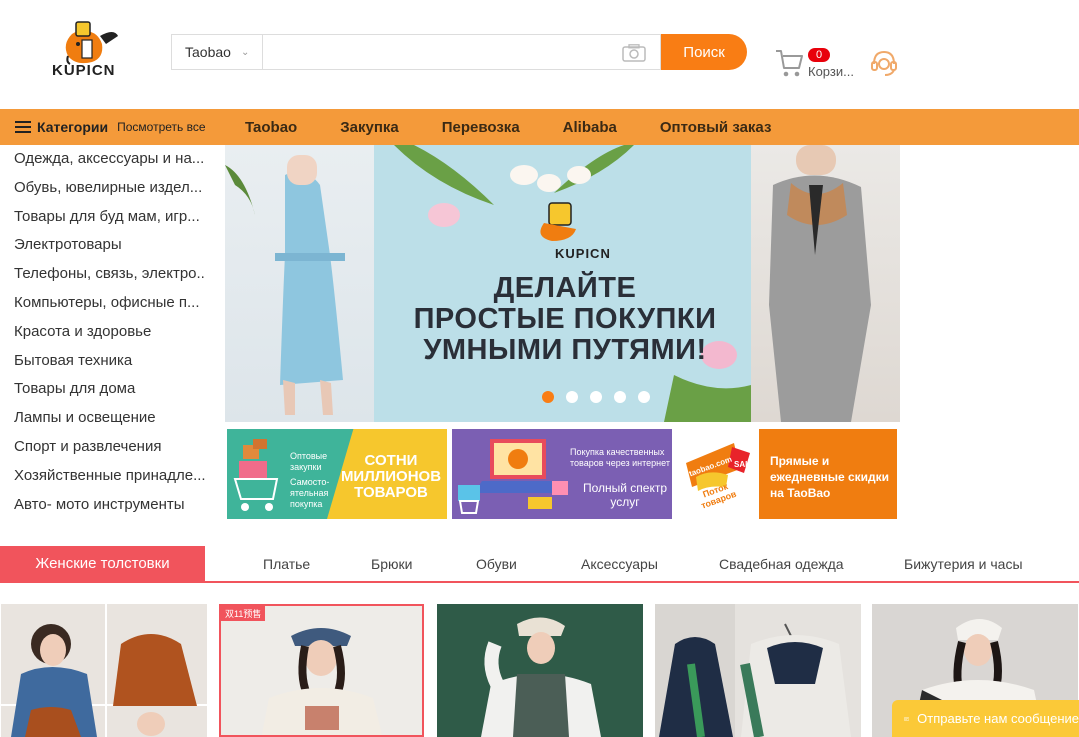 This screenshot has height=737, width=1079. I want to click on banner-headline: ДЕЛАЙТЕ ПРОСТЫЕ ПОКУПКИ УМНЫМИ ПУТЯМИ!, so click(565, 319).